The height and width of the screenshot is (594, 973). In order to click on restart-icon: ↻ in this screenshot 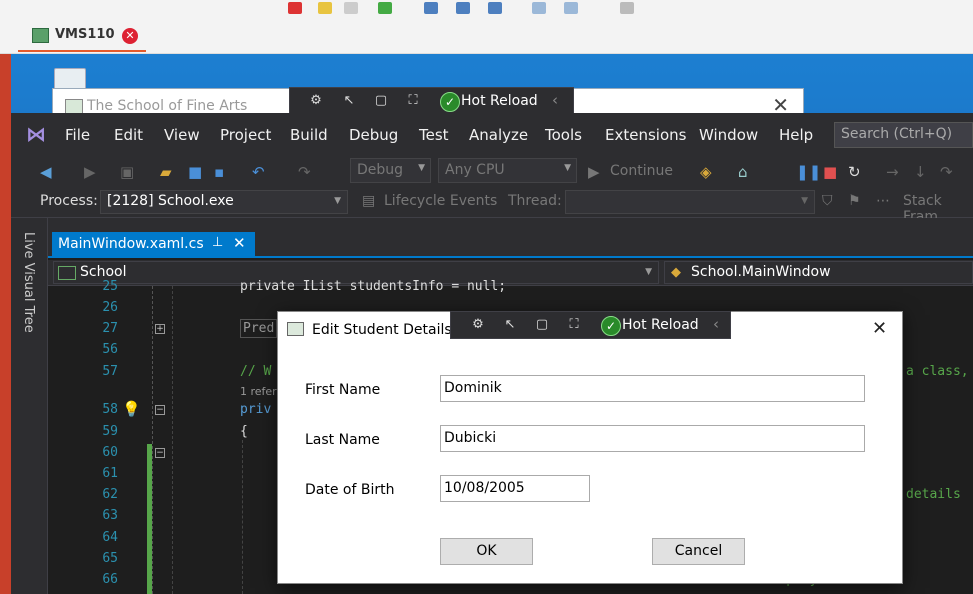, I will do `click(854, 172)`.